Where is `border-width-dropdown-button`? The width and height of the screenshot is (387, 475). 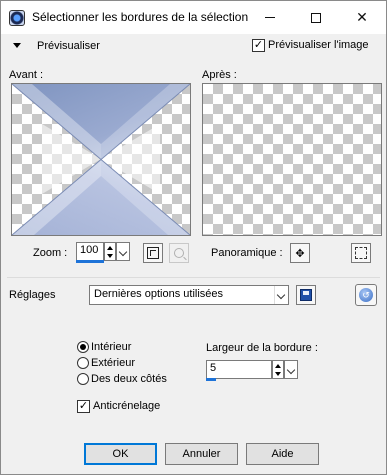
border-width-dropdown-button is located at coordinates (291, 369).